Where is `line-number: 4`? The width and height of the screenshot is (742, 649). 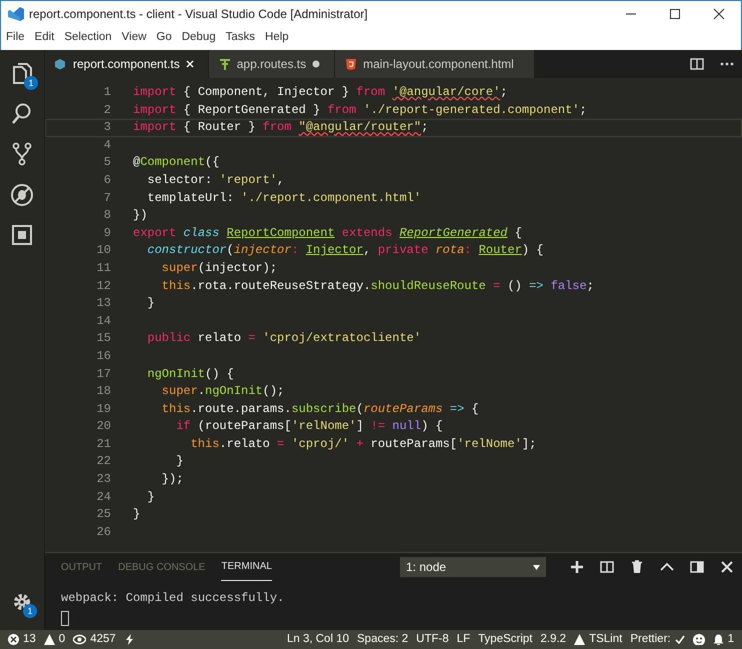
line-number: 4 is located at coordinates (107, 145).